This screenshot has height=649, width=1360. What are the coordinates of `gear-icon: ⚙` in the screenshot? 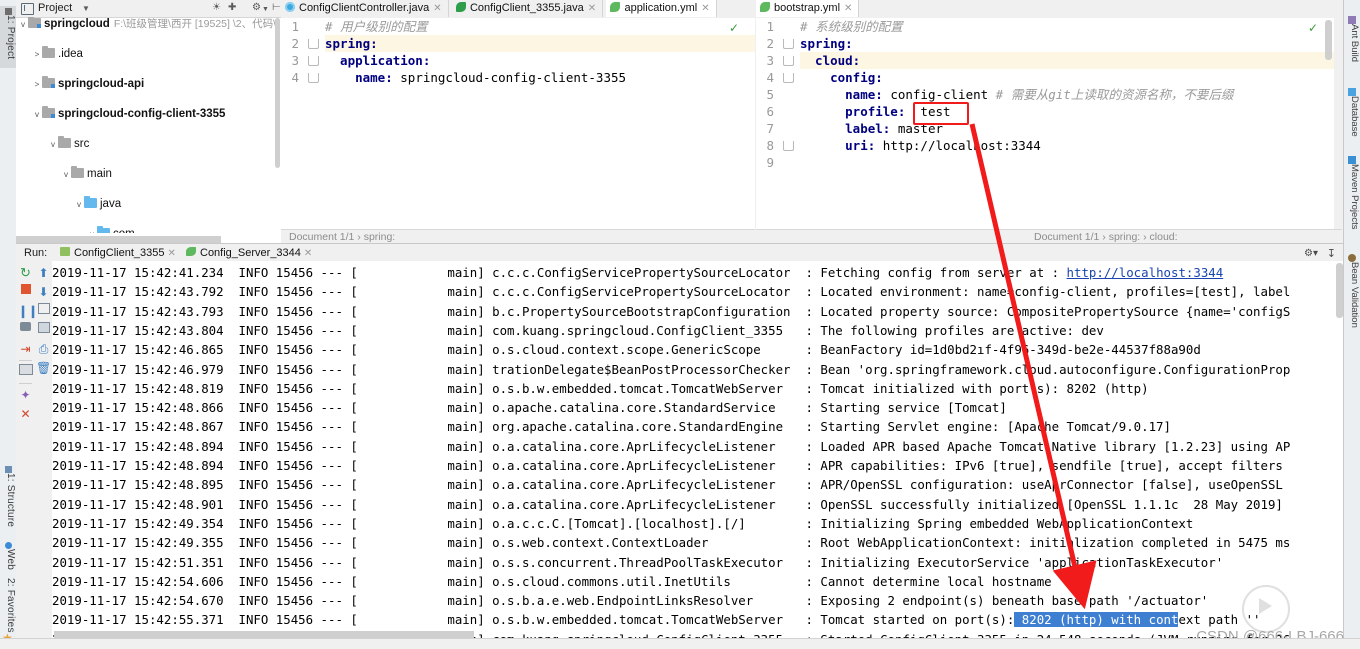 It's located at (256, 8).